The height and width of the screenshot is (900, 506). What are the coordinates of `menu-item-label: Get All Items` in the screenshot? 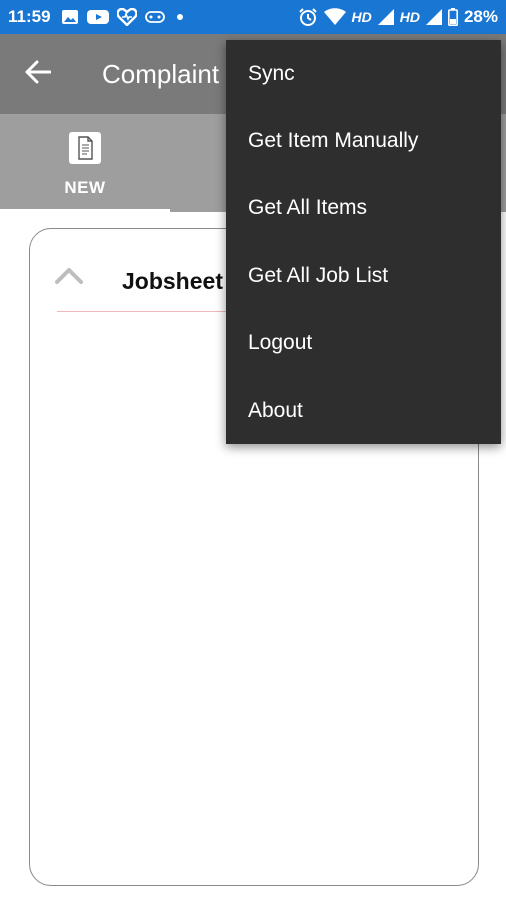 It's located at (308, 208).